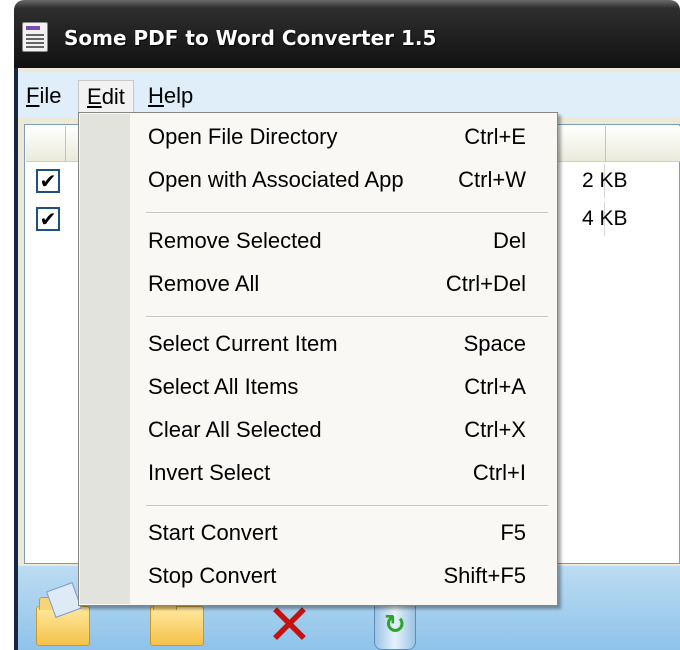 This screenshot has height=650, width=680. I want to click on menu-help: Help, so click(170, 96).